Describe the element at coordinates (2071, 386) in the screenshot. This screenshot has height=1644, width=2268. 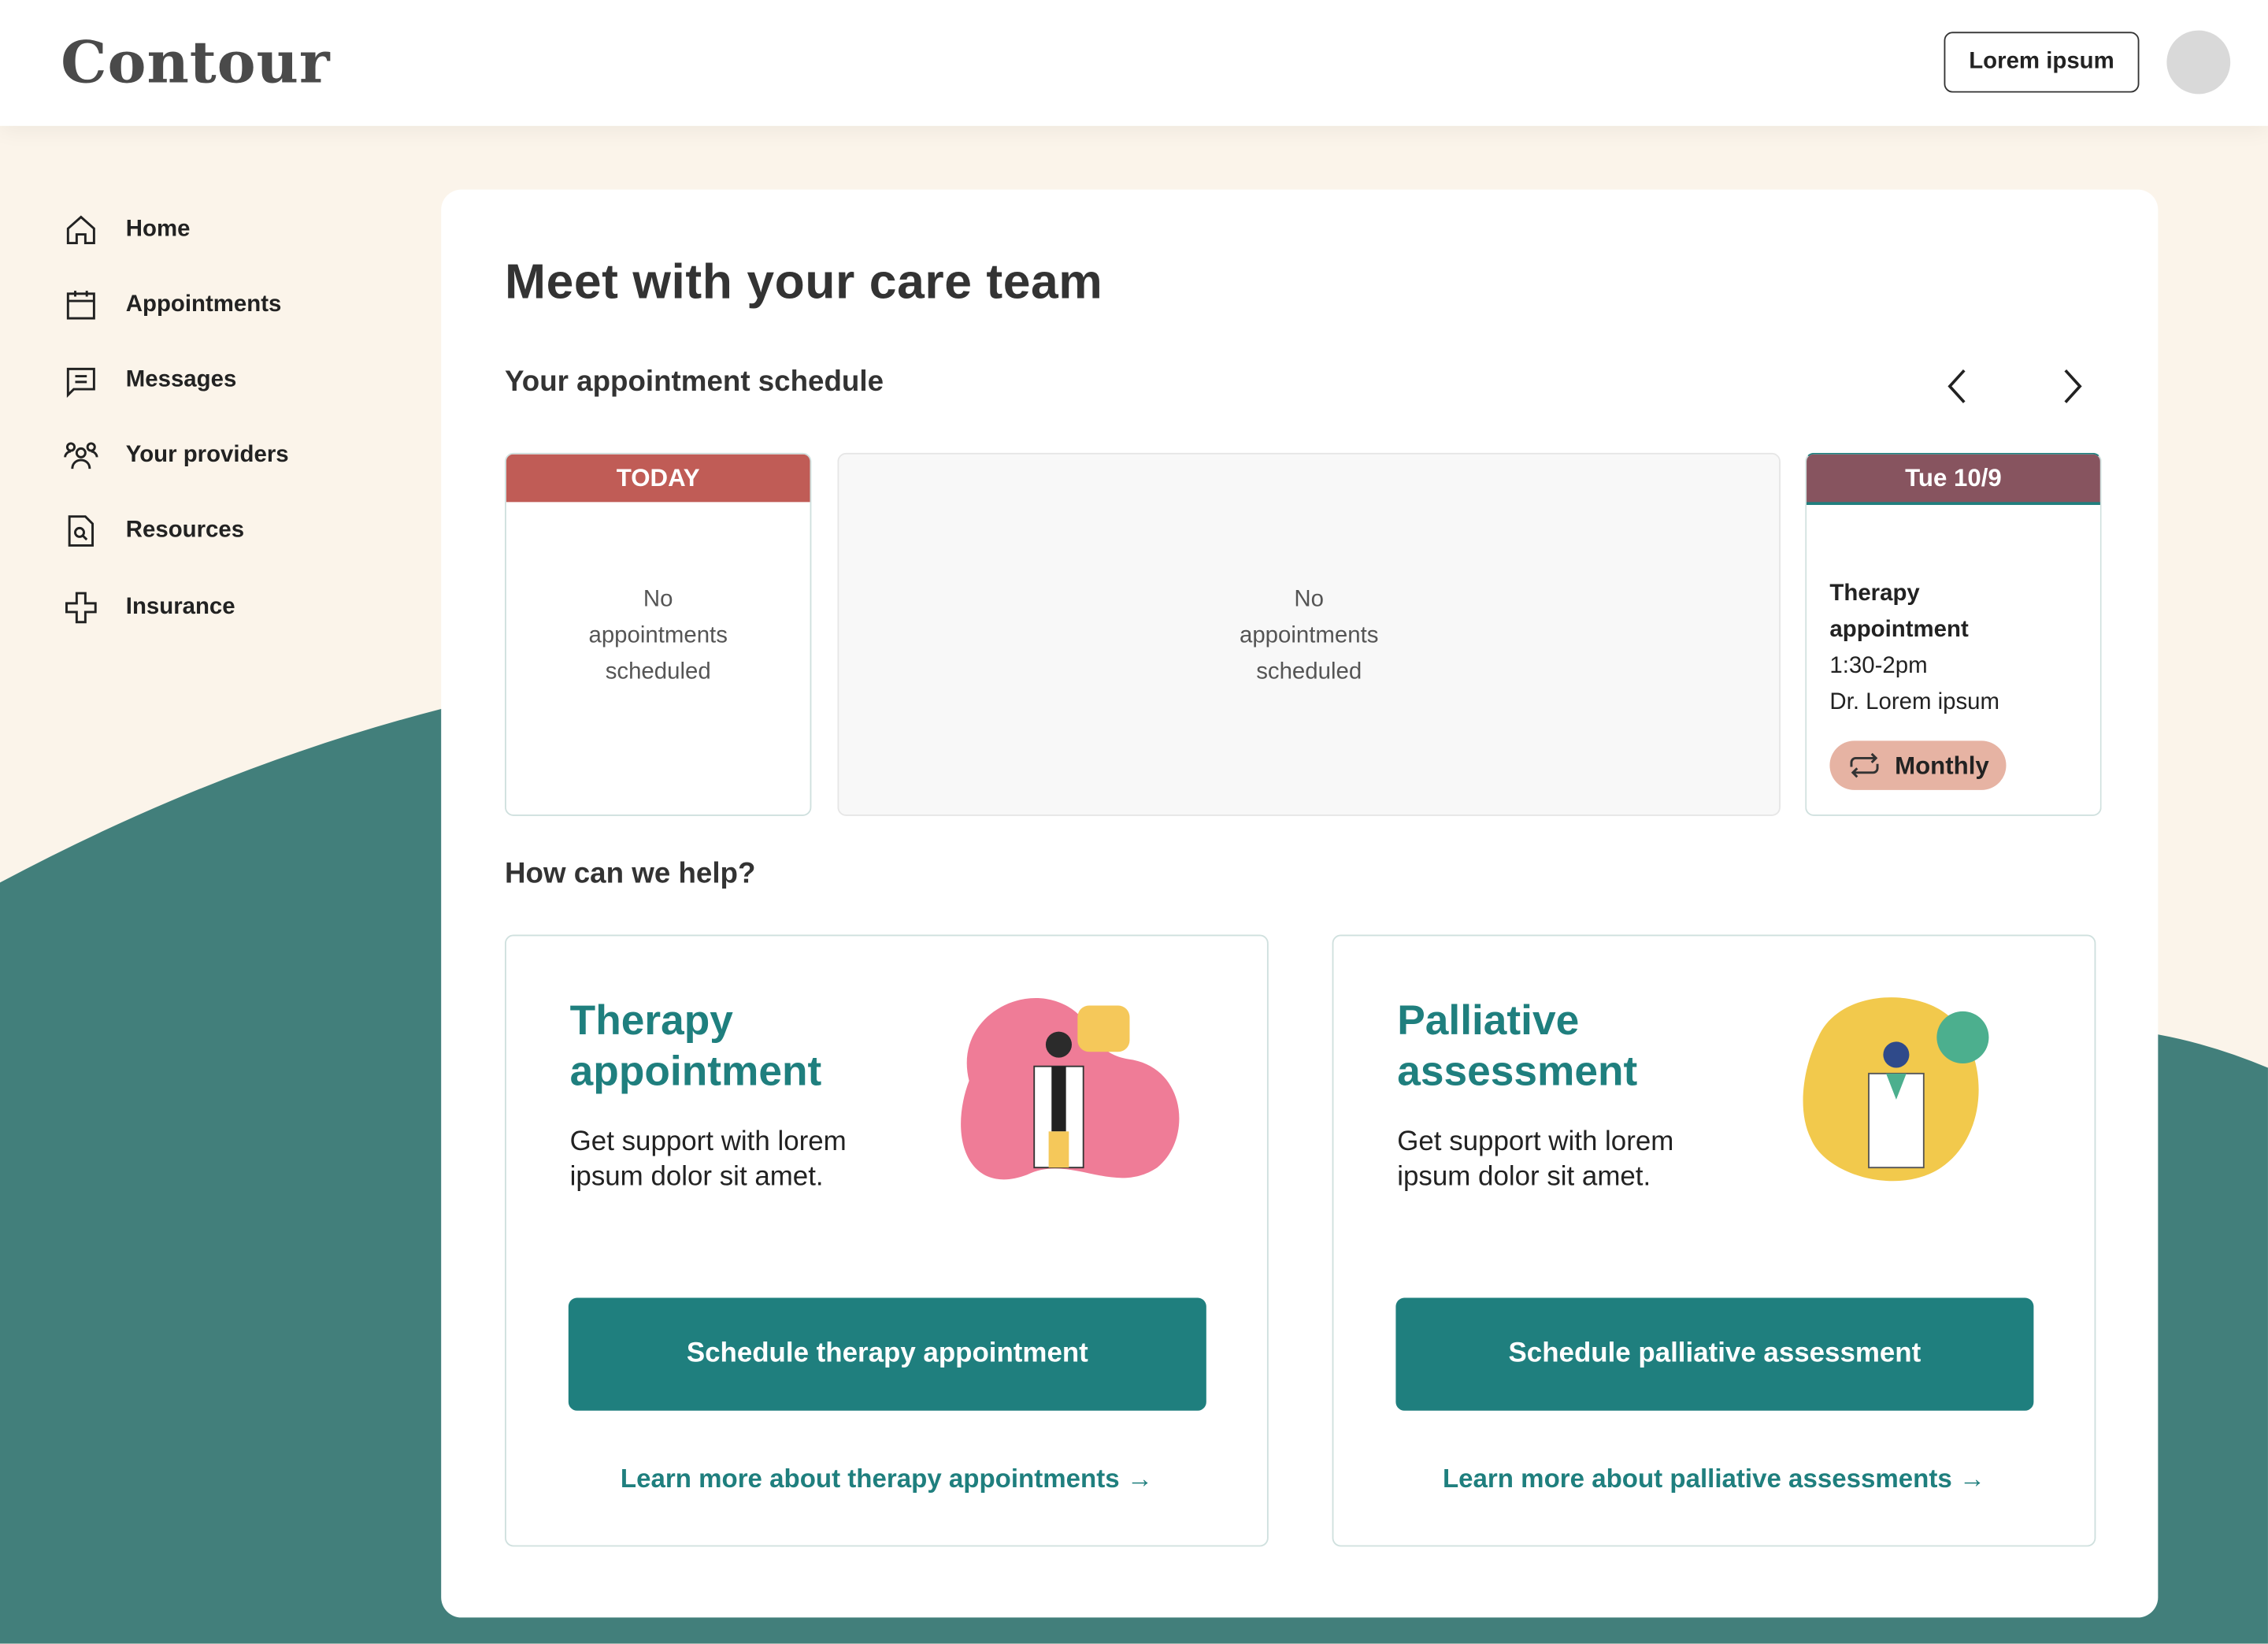
I see `chevron-right-icon` at that location.